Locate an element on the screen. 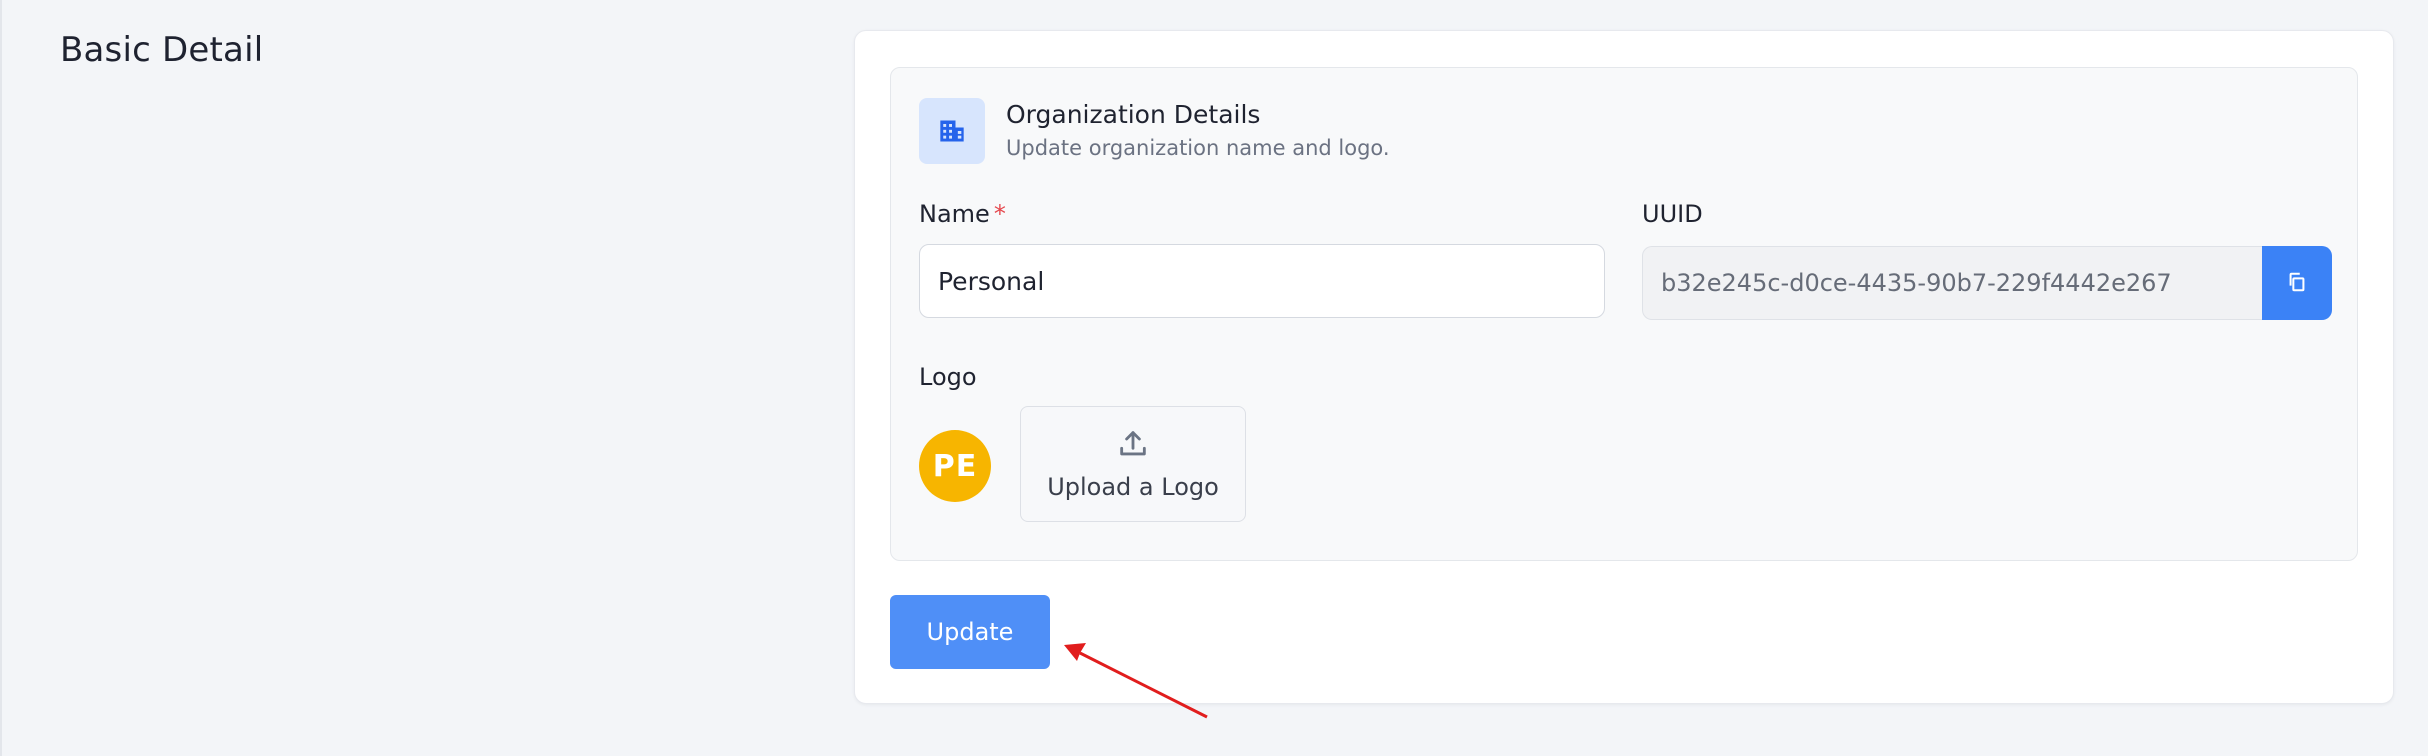 The height and width of the screenshot is (756, 2428). required-mark: * is located at coordinates (999, 214).